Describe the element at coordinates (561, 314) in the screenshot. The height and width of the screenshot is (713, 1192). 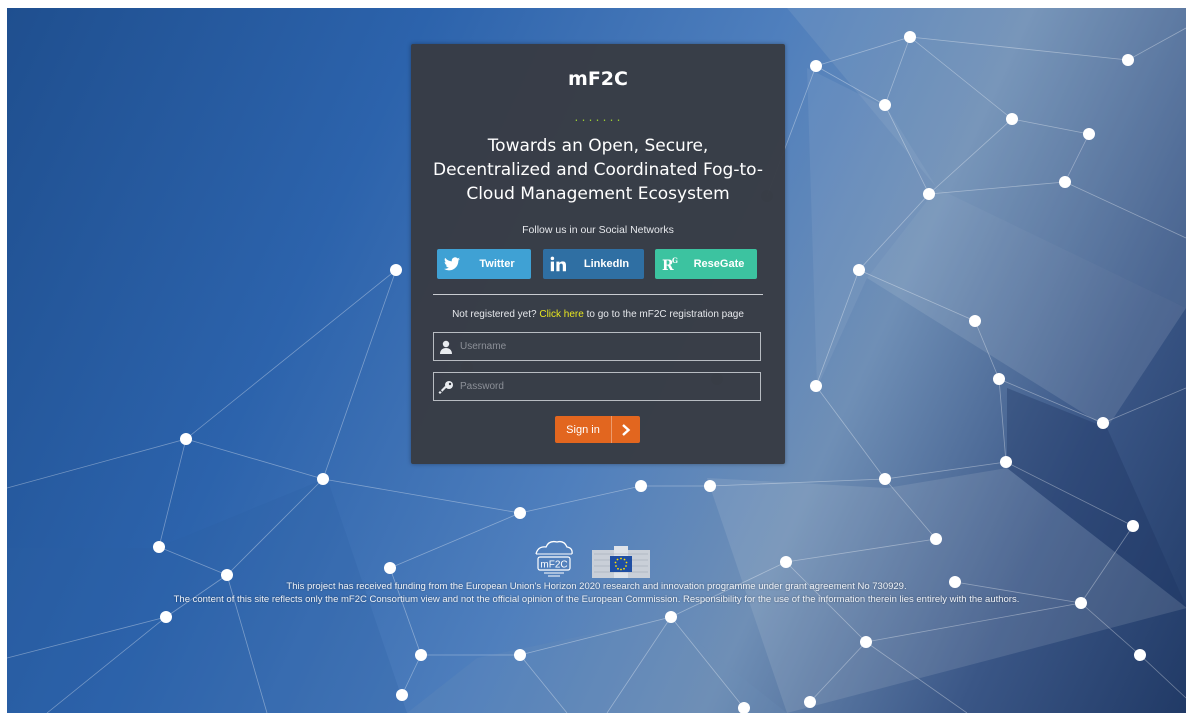
I see `register-link: Click here` at that location.